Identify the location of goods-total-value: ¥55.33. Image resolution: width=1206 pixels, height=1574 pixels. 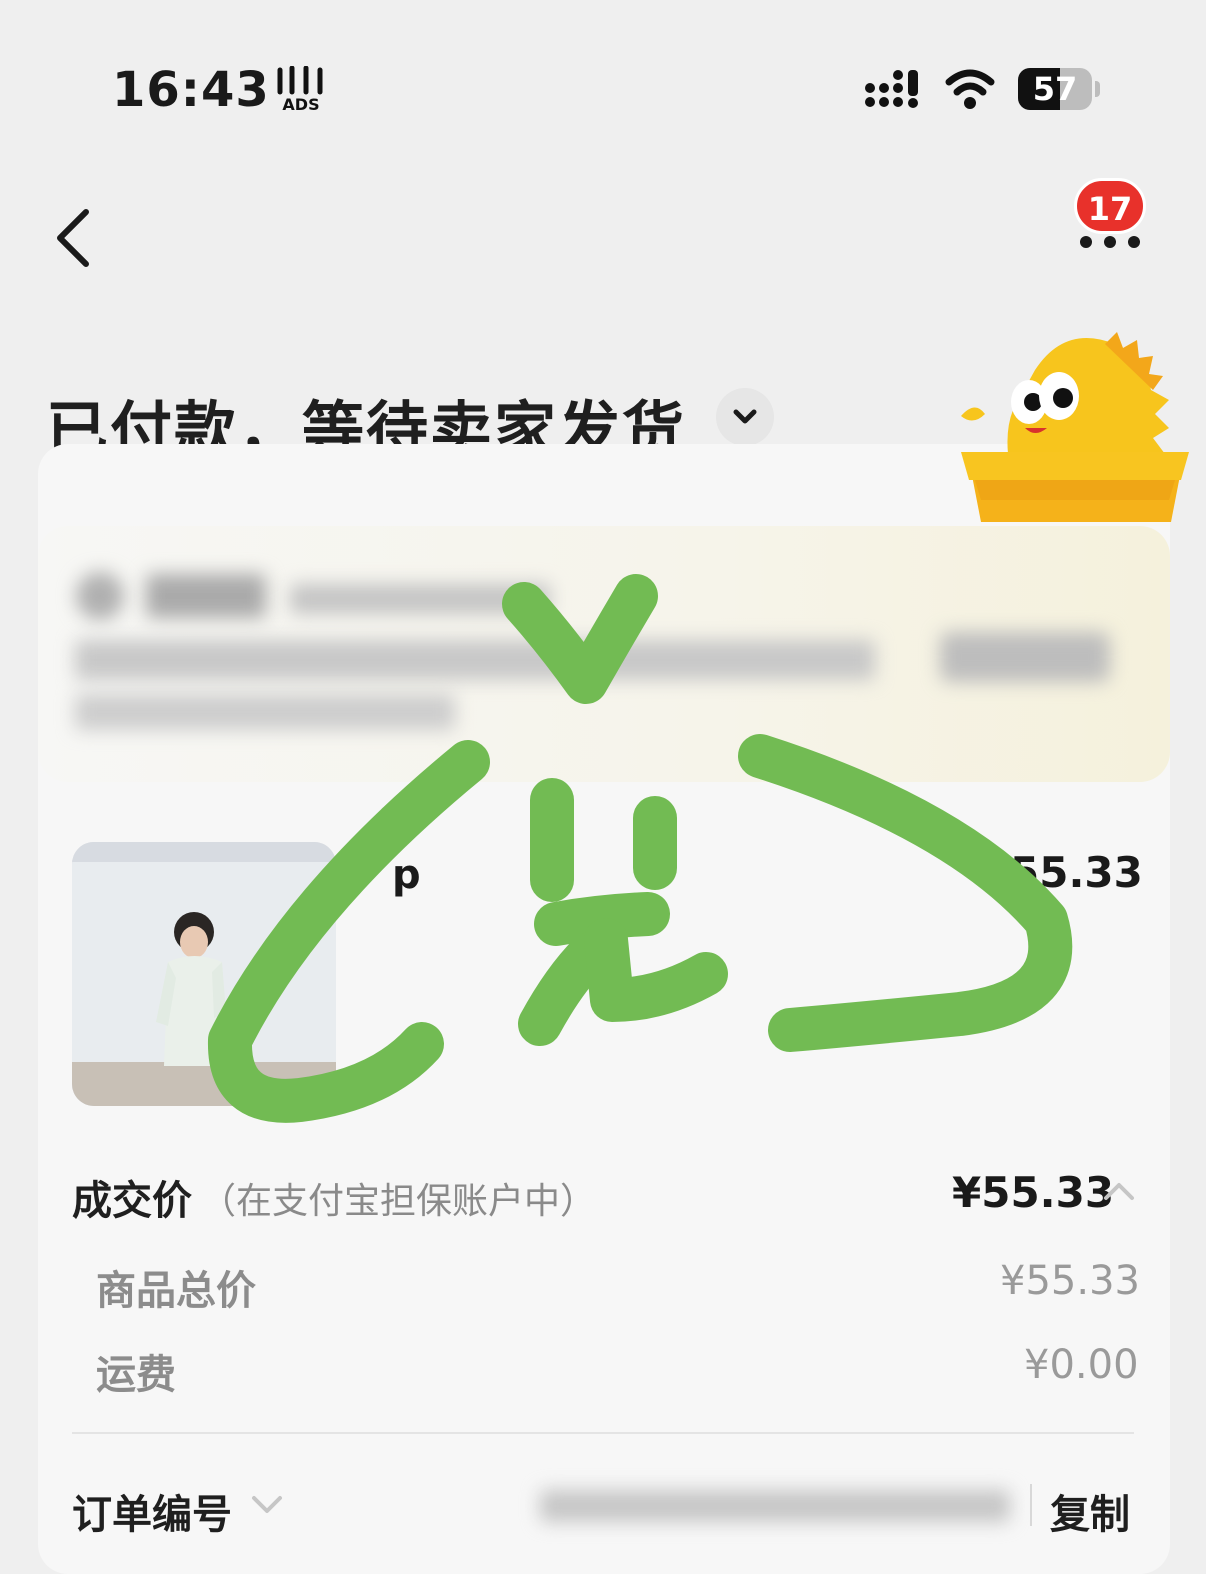
(1070, 1281).